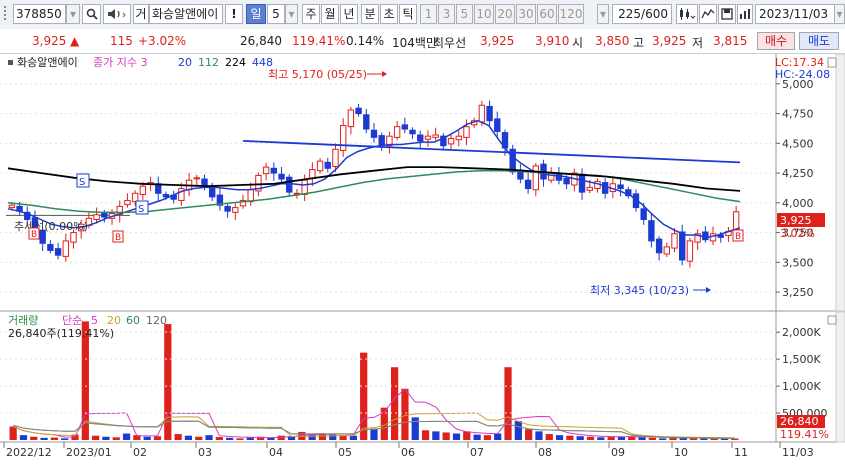  I want to click on ma112-legend: 112, so click(208, 62).